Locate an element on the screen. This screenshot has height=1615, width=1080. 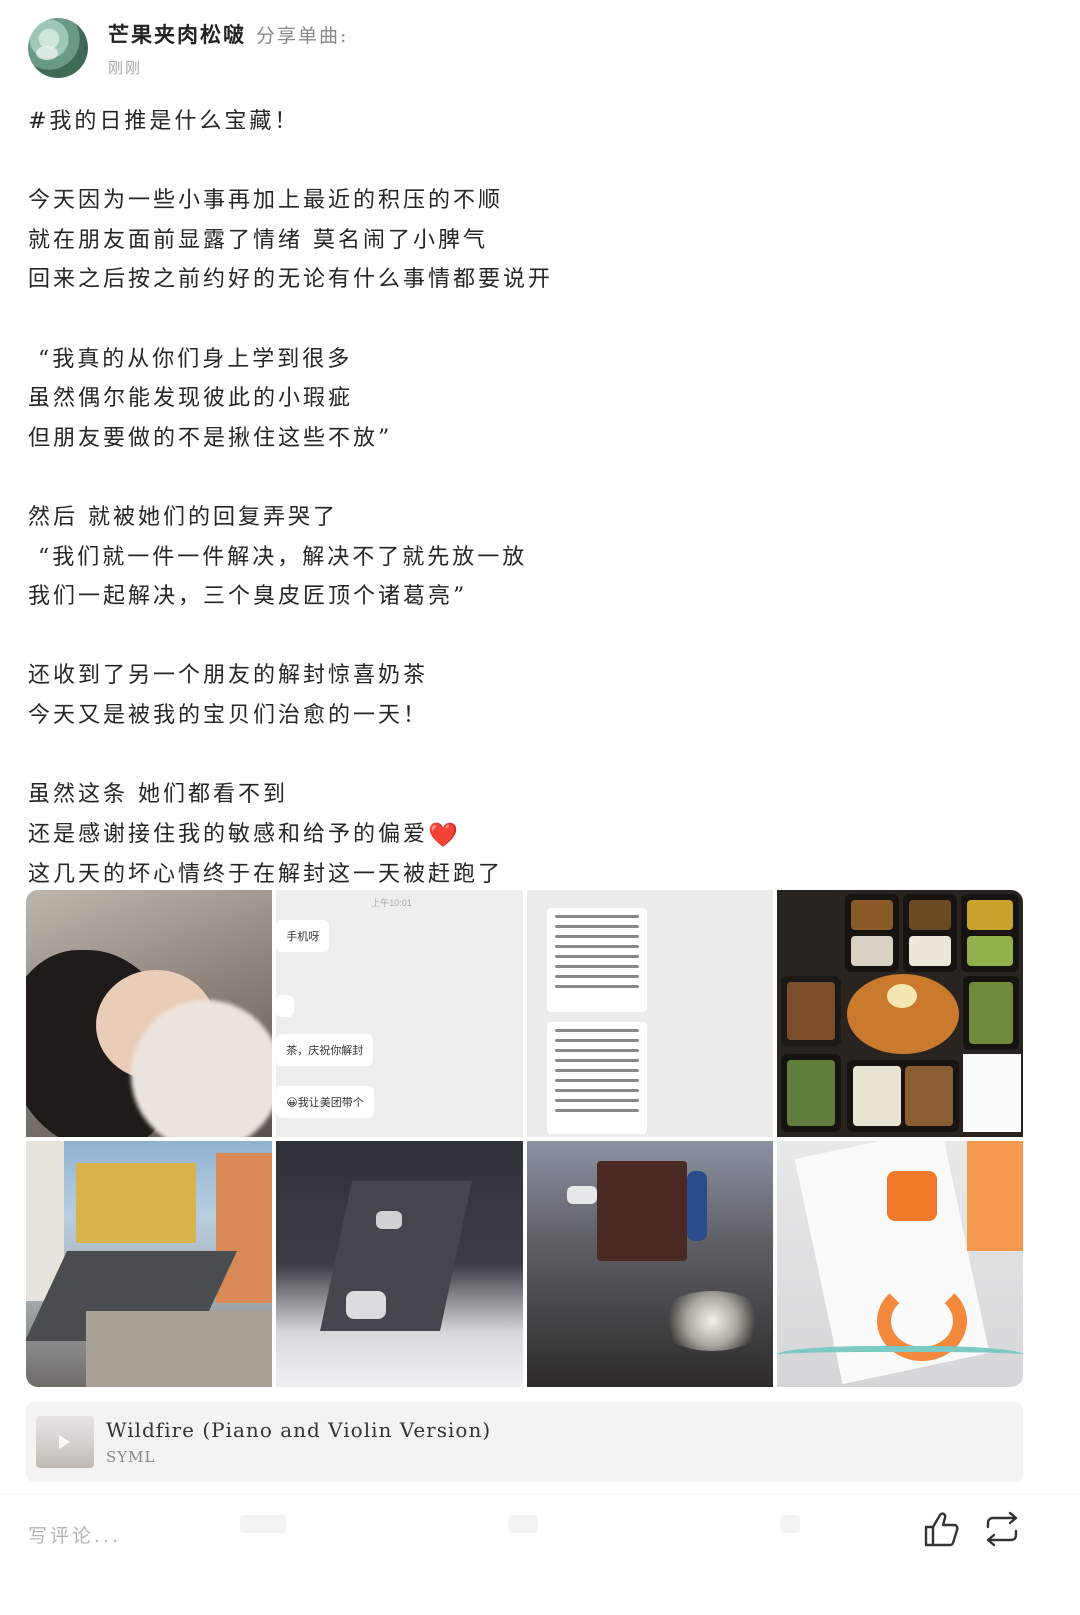
post-text-line: 虽然这条 她们都看不到 is located at coordinates (528, 795).